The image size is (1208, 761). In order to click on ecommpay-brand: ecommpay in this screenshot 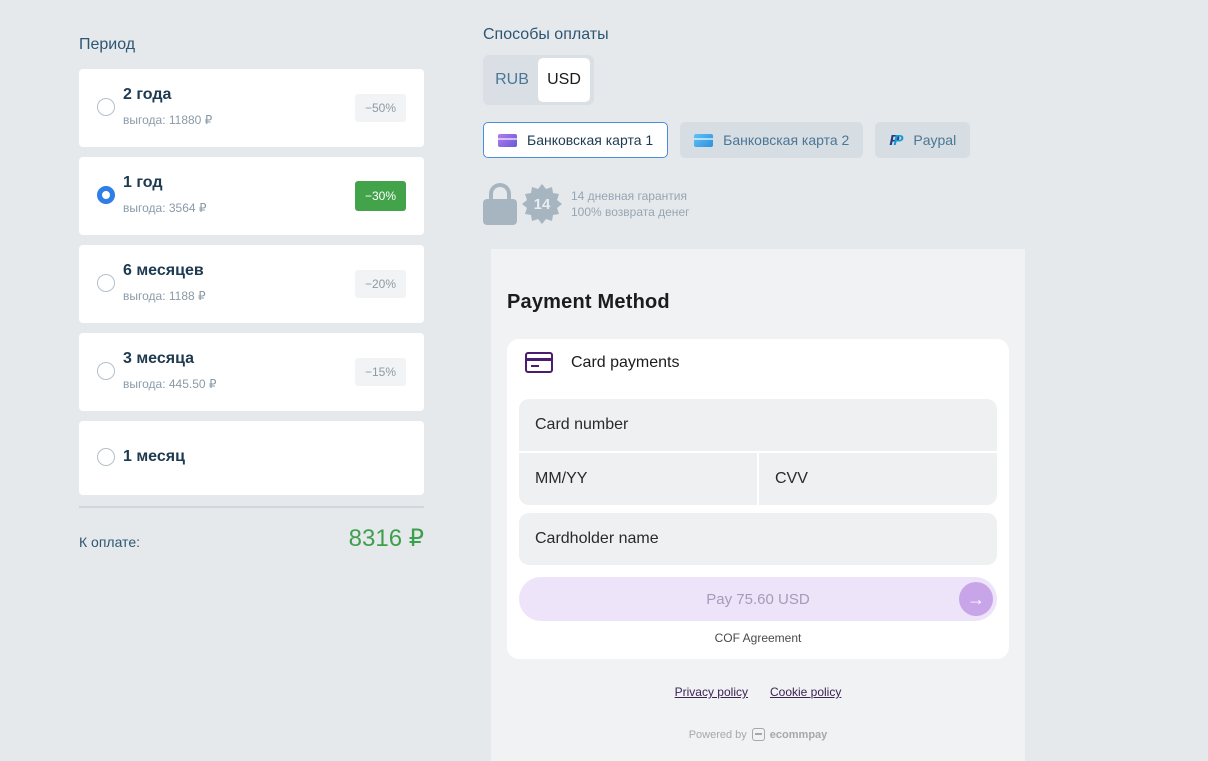, I will do `click(798, 734)`.